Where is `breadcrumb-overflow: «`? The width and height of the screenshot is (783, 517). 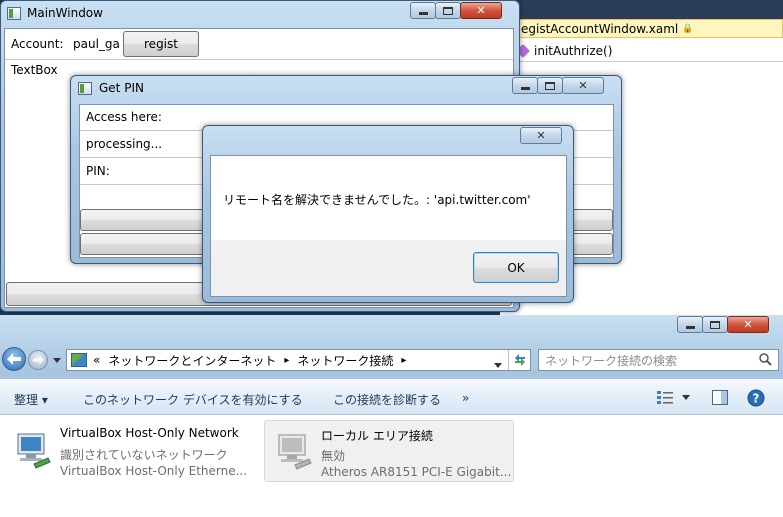 breadcrumb-overflow: « is located at coordinates (96, 360).